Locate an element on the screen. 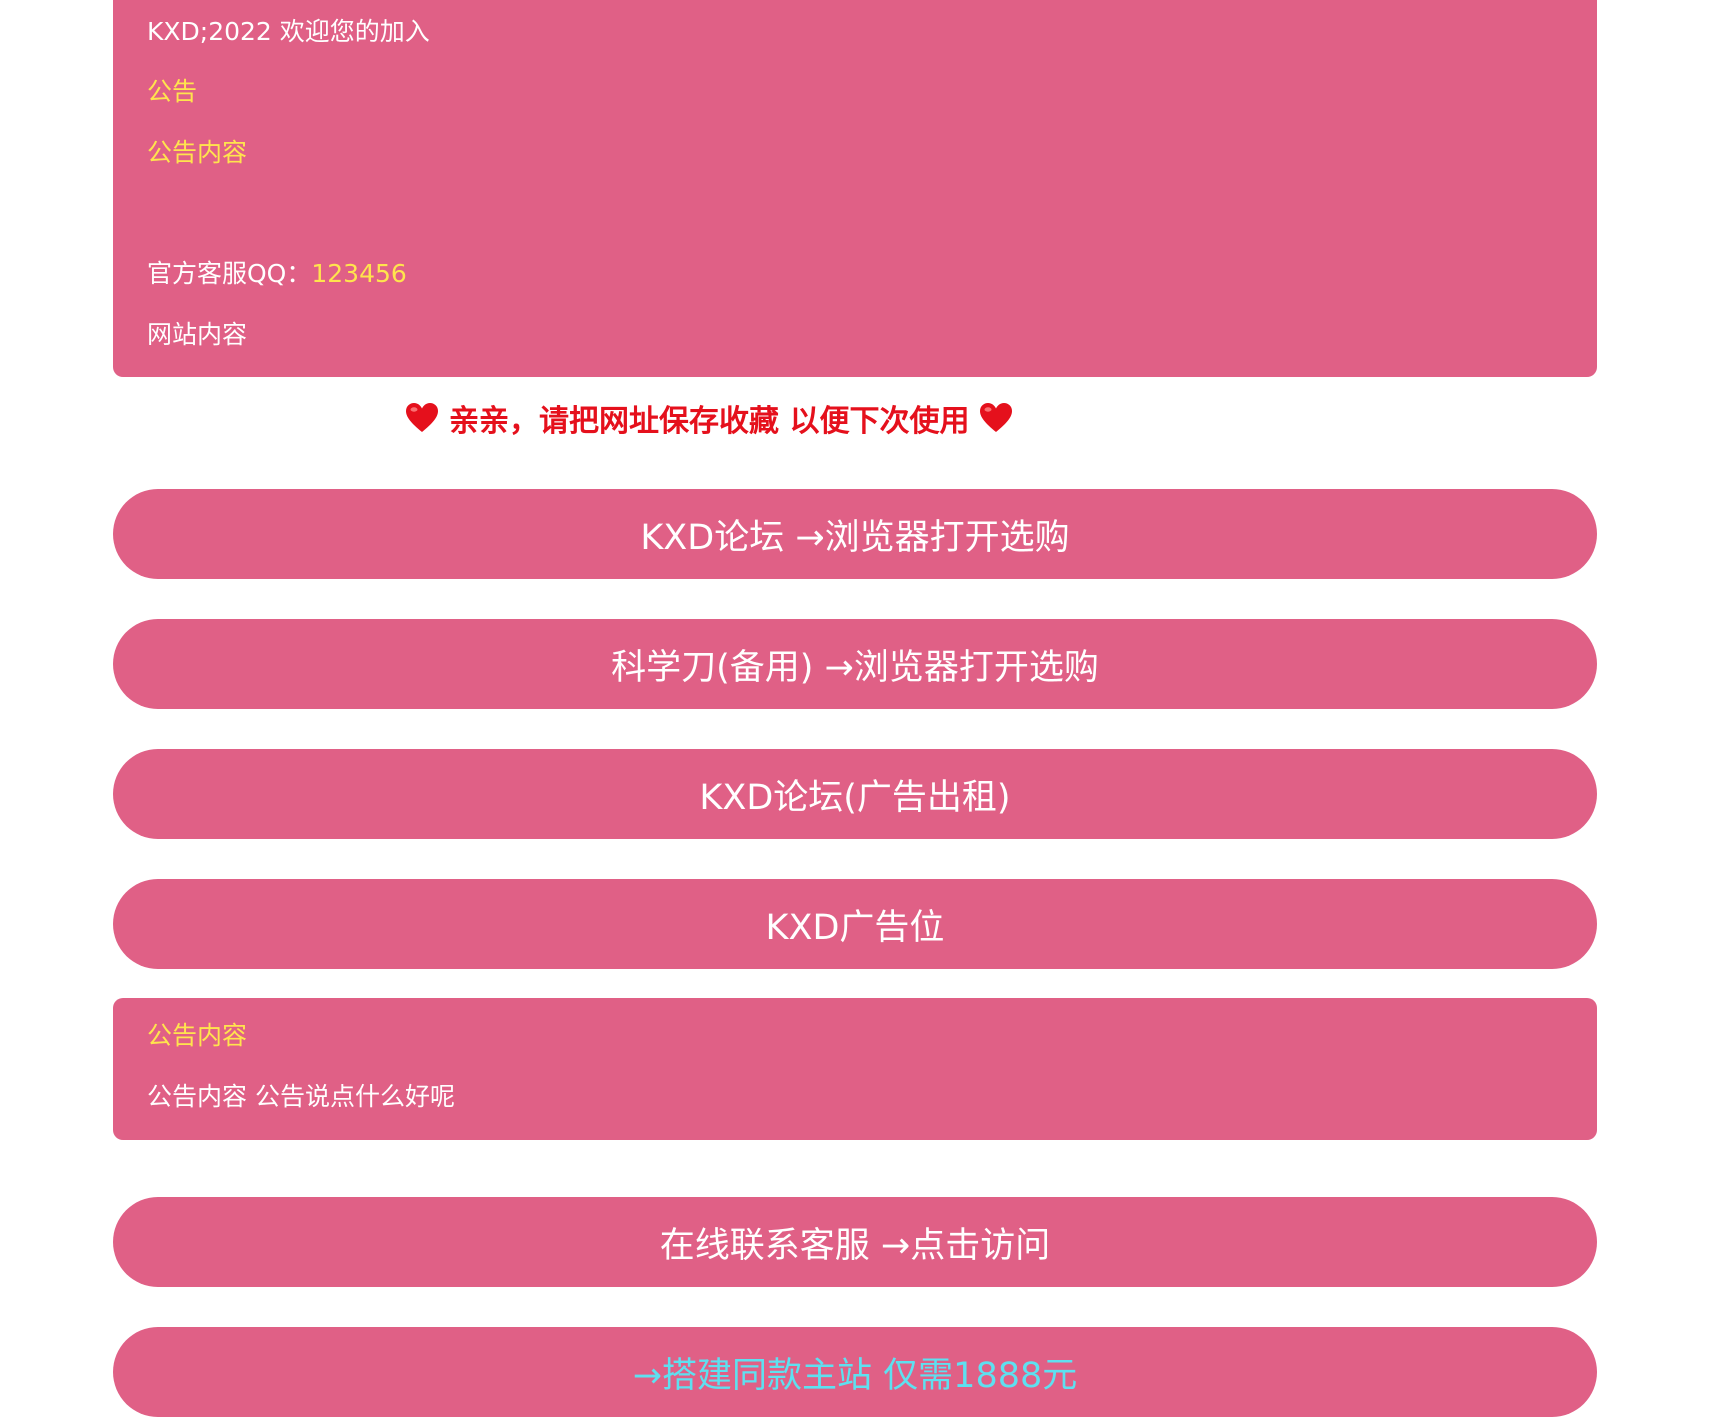  notice-heading: 公告 is located at coordinates (172, 91).